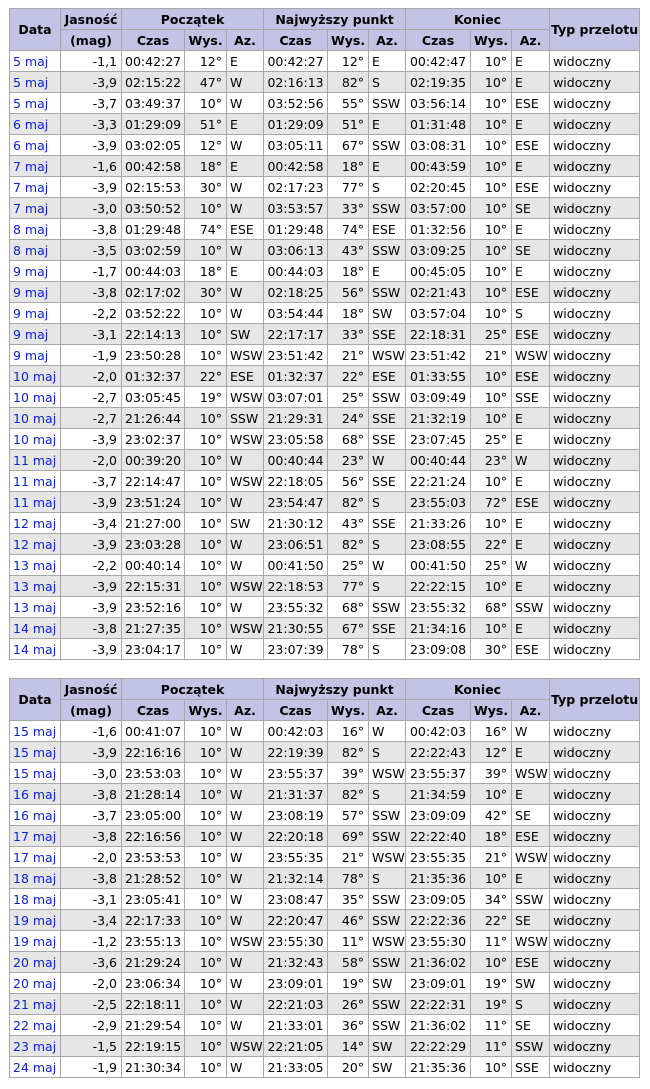 The height and width of the screenshot is (1089, 650). What do you see at coordinates (296, 920) in the screenshot?
I see `peak-time-cell: 22:20:47` at bounding box center [296, 920].